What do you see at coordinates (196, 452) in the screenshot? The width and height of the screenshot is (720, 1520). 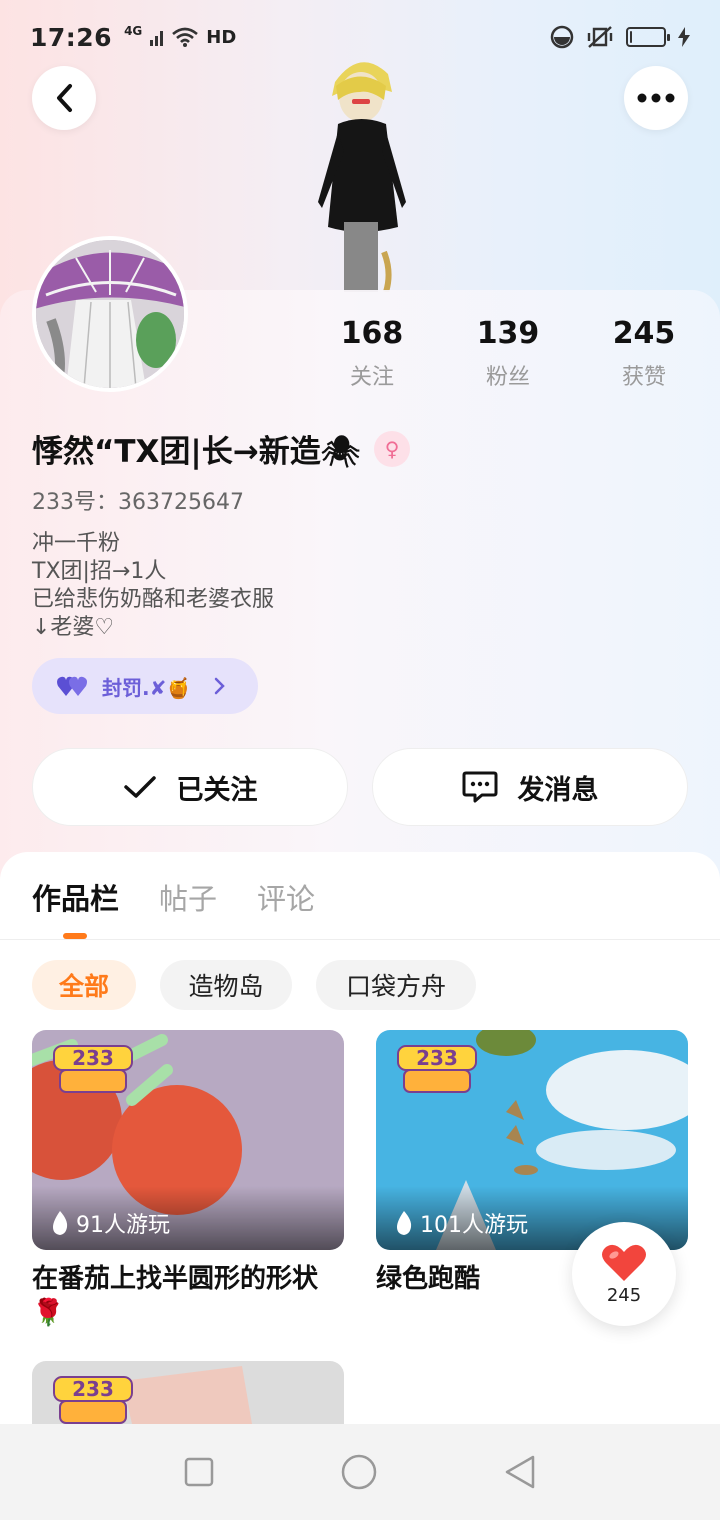 I see `username: 悸然“TX团|长→新造🕷` at bounding box center [196, 452].